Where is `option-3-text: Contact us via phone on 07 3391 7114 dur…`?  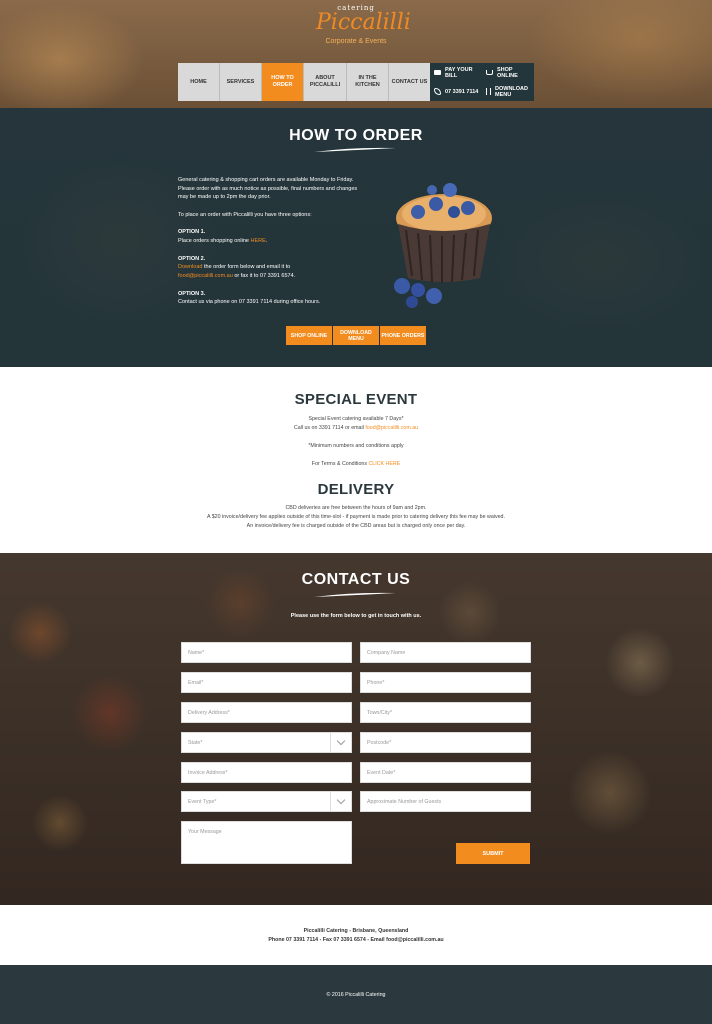 option-3-text: Contact us via phone on 07 3391 7114 dur… is located at coordinates (249, 302).